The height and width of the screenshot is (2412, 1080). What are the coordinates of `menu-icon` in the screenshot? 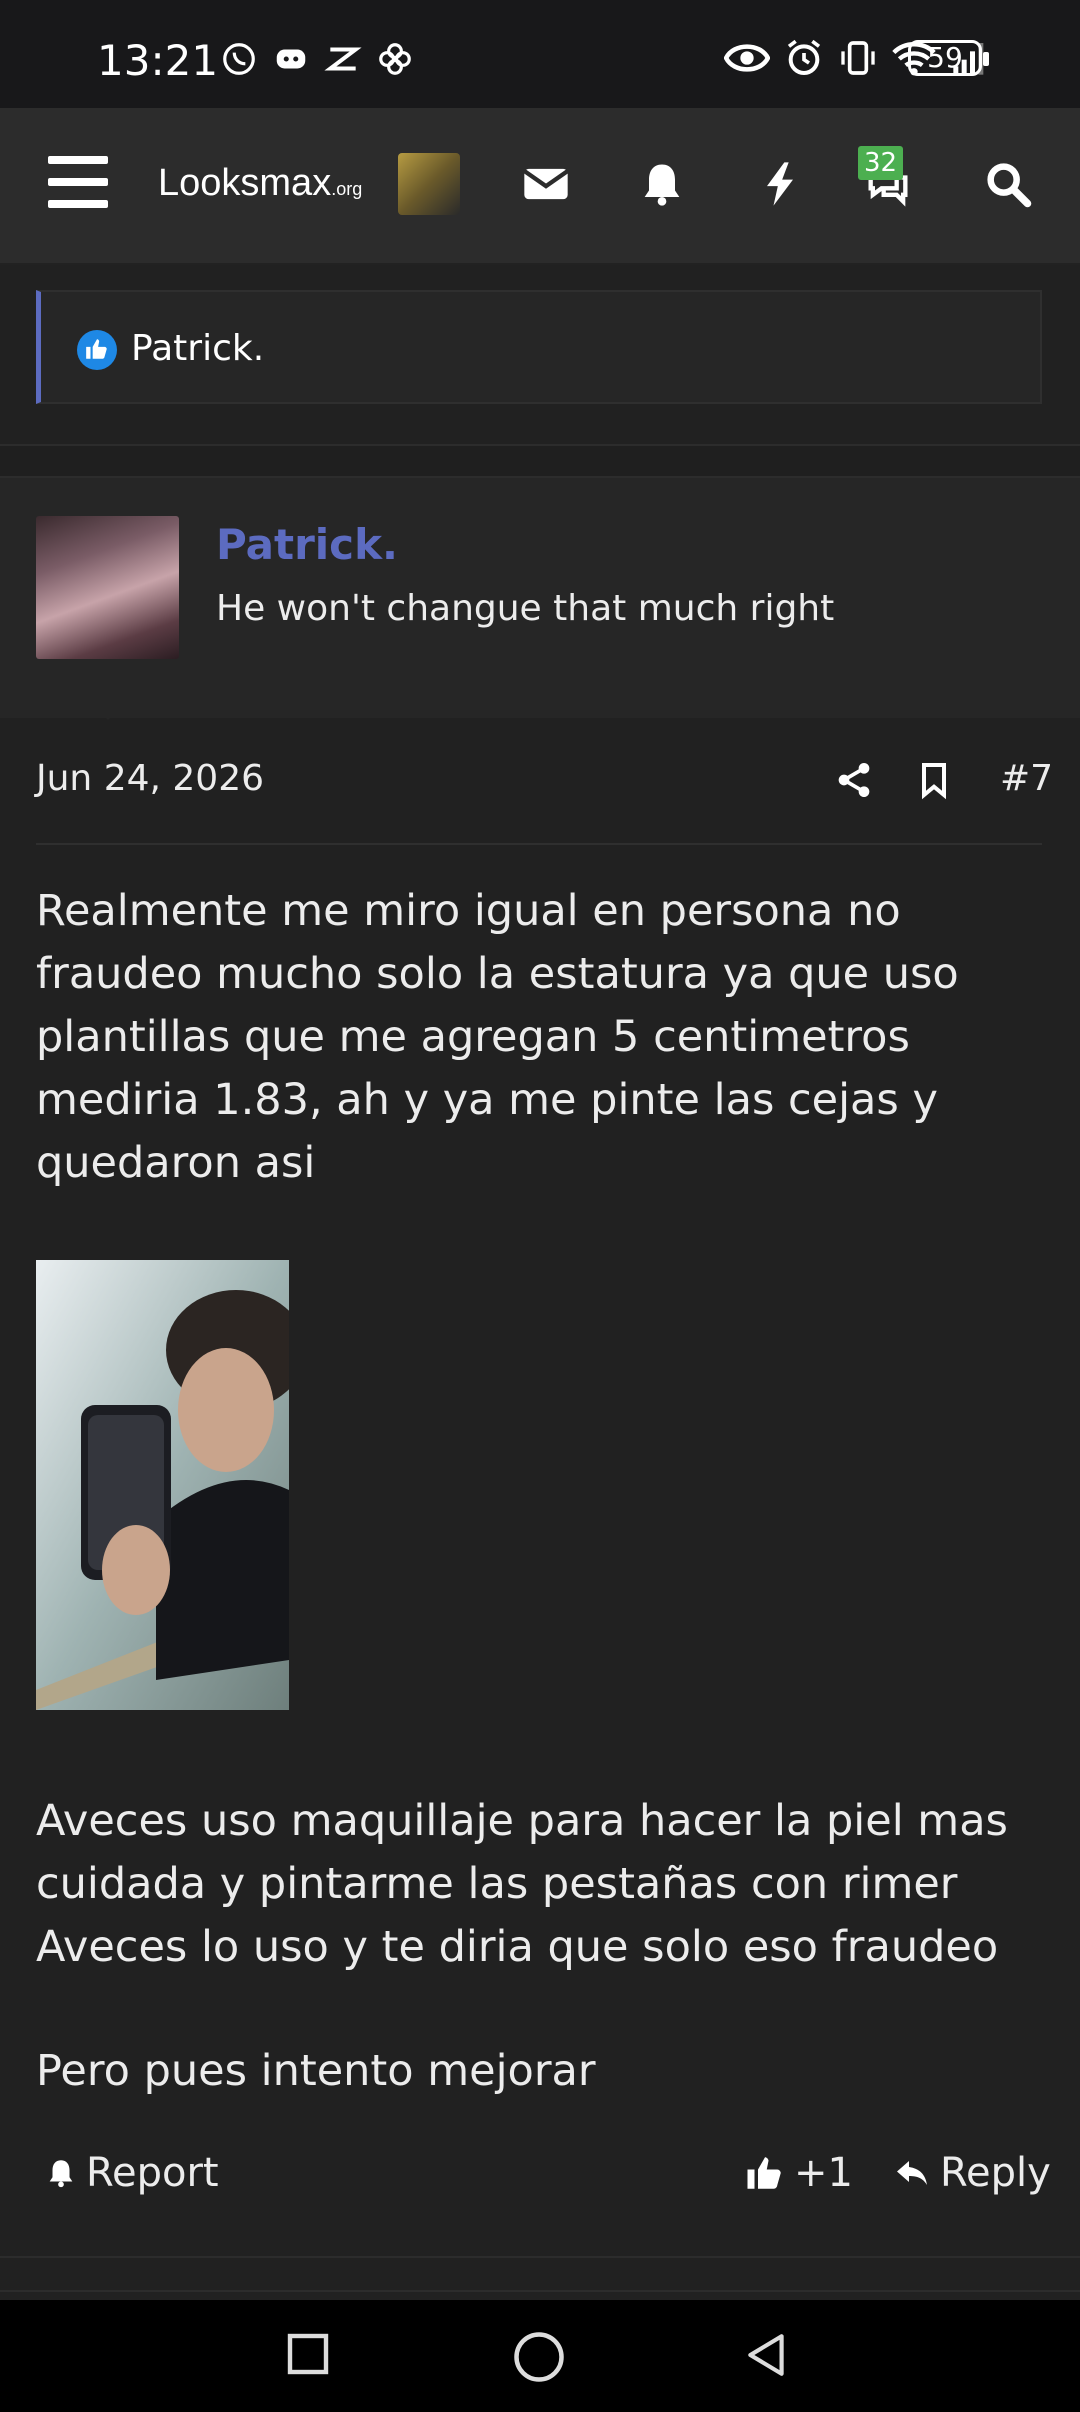 It's located at (78, 182).